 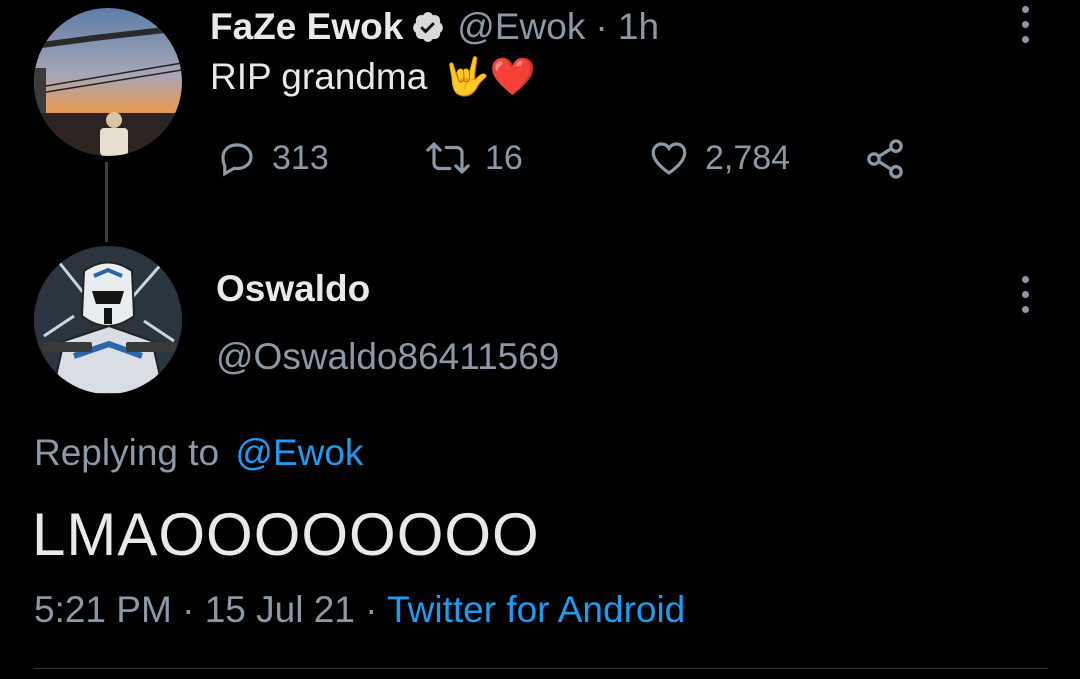 I want to click on tweet-text-content: RIP grandma, so click(x=319, y=76).